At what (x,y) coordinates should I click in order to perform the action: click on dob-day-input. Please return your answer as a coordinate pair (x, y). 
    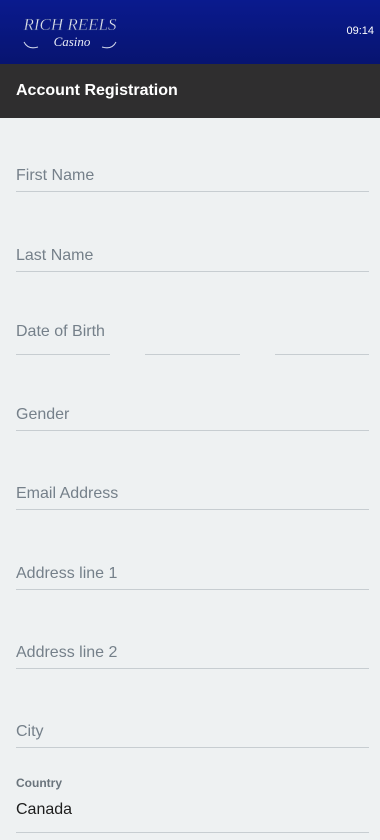
    Looking at the image, I should click on (63, 354).